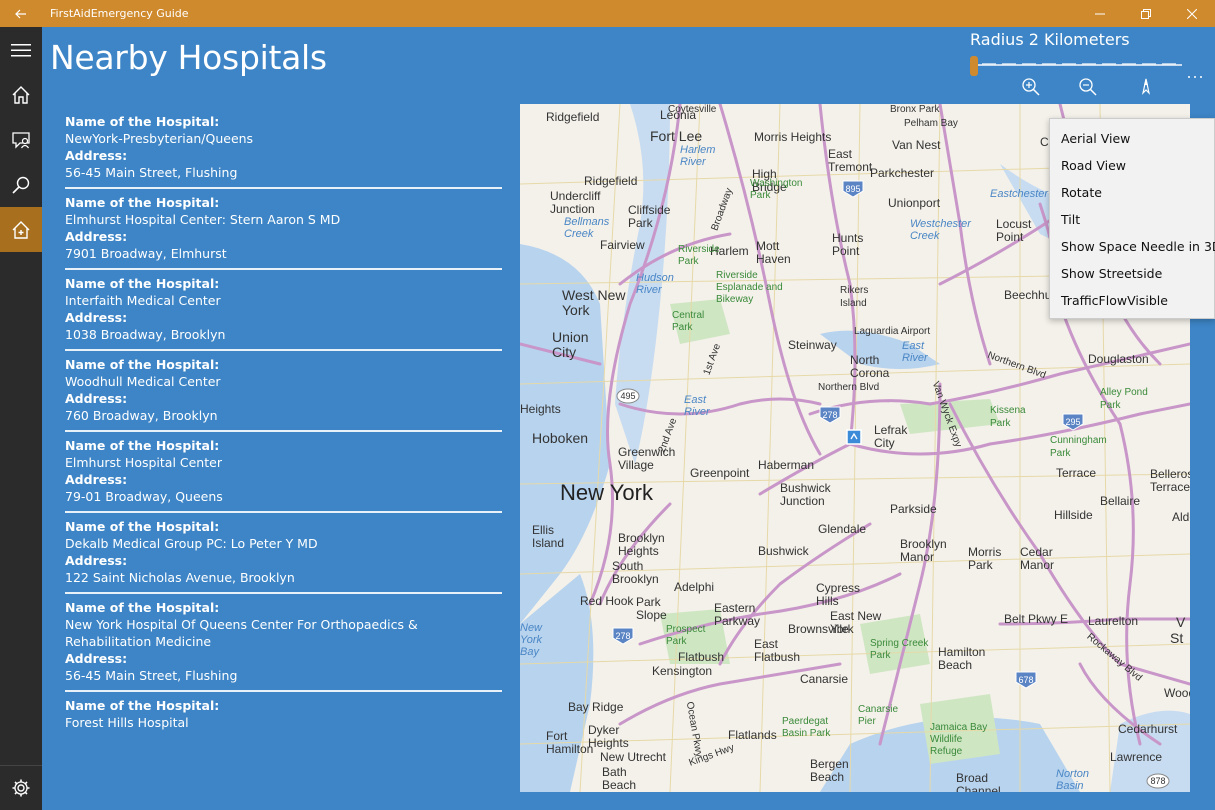  I want to click on map-label-laurelton: Laurelton, so click(1113, 621).